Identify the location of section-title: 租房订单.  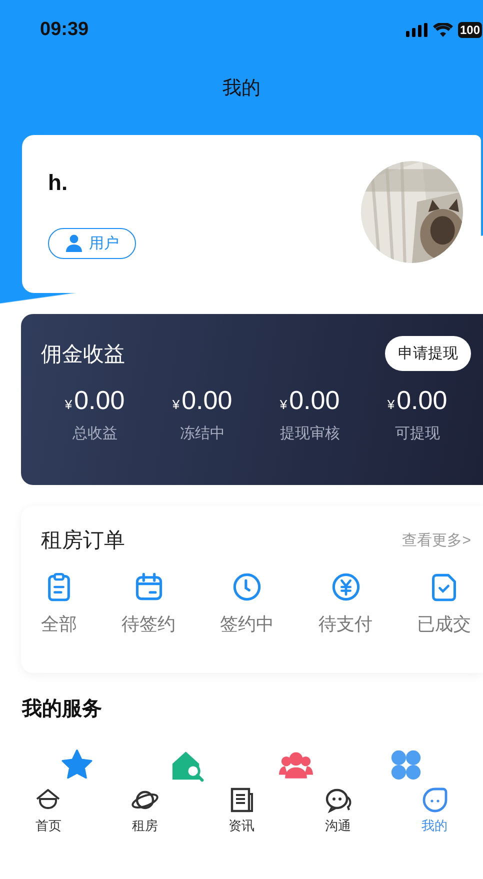
(83, 541).